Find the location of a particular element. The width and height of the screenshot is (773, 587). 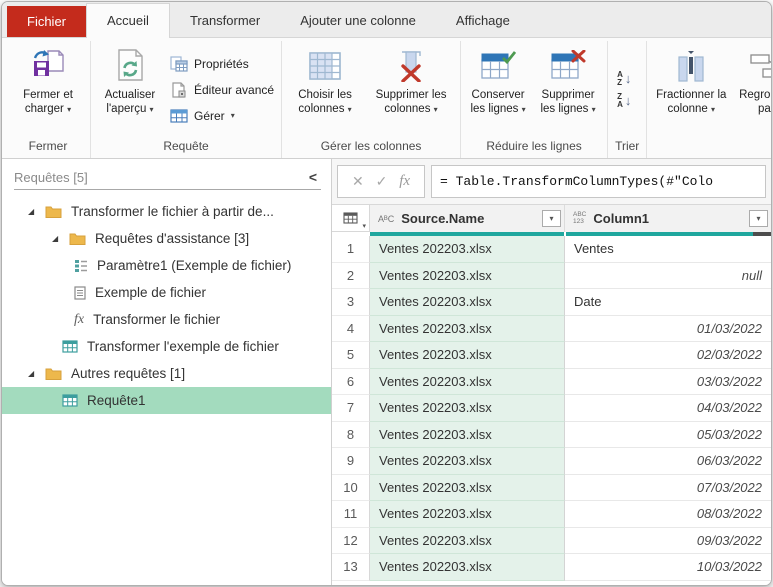

document-icon is located at coordinates (80, 292).